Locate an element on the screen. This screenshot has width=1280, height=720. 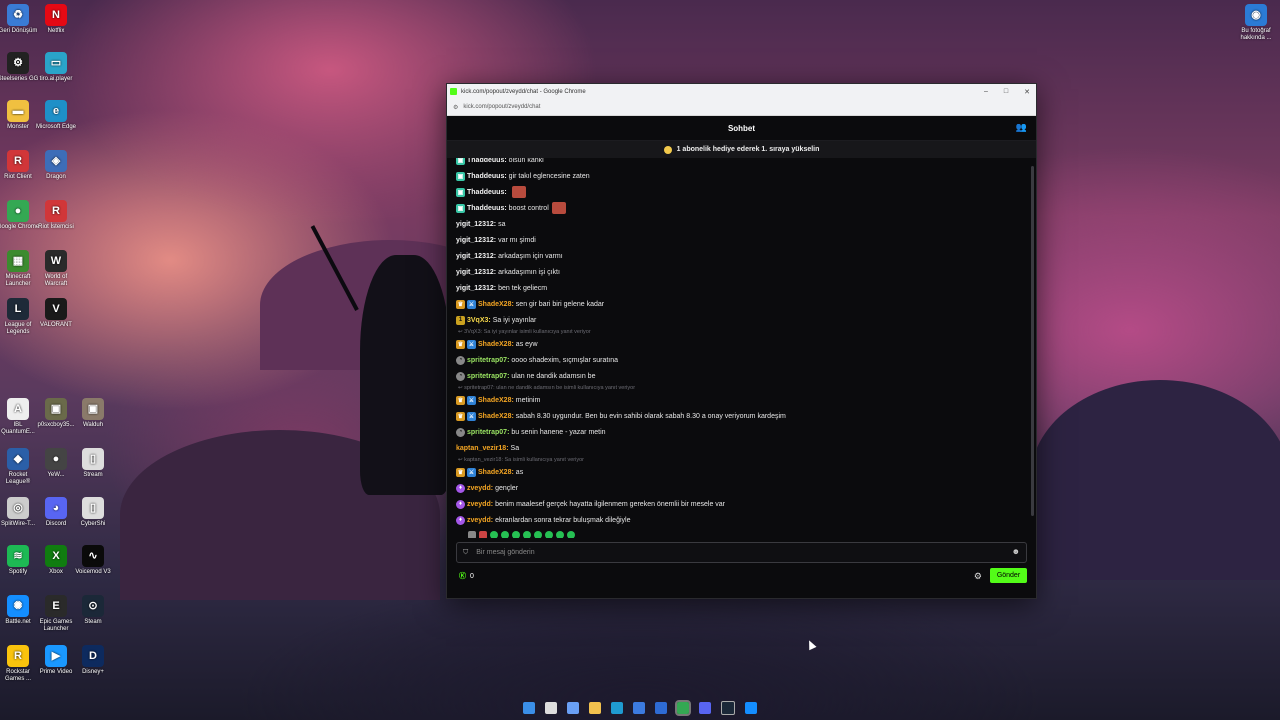
desktop-icon: ▯ Stream is located at coordinates (93, 463).